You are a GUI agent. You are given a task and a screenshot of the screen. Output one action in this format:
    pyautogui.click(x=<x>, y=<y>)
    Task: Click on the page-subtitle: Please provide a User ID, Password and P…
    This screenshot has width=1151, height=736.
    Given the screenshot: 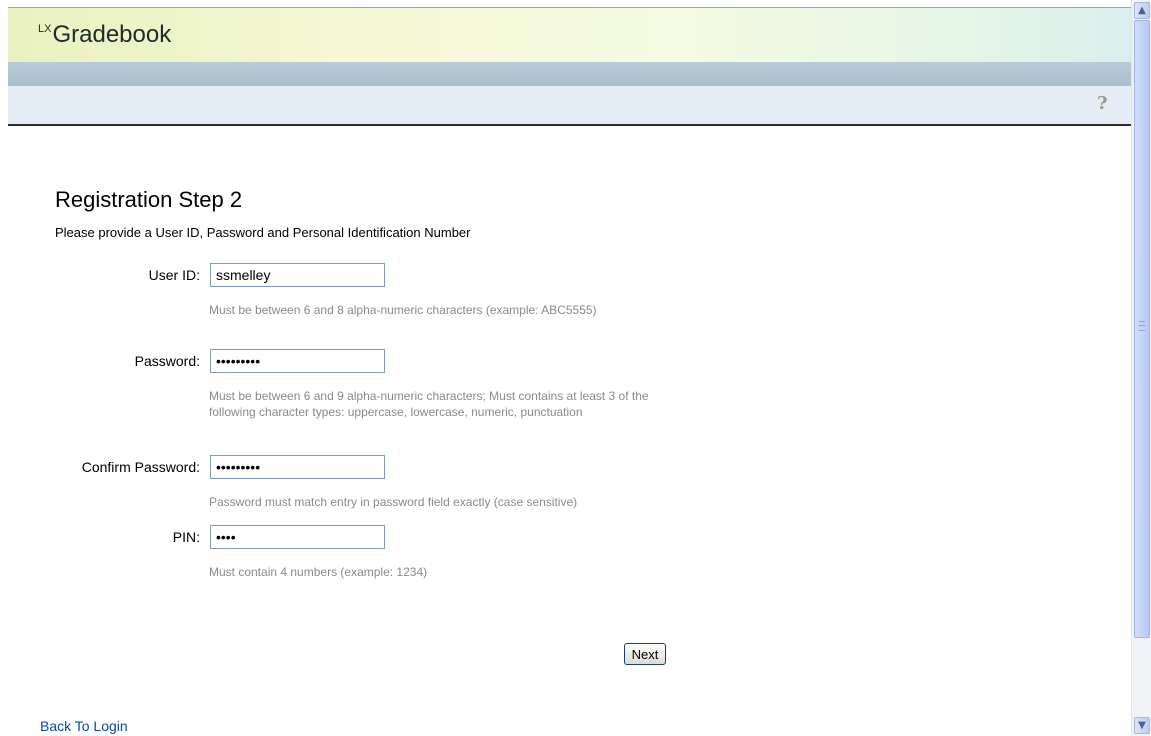 What is the action you would take?
    pyautogui.click(x=263, y=232)
    